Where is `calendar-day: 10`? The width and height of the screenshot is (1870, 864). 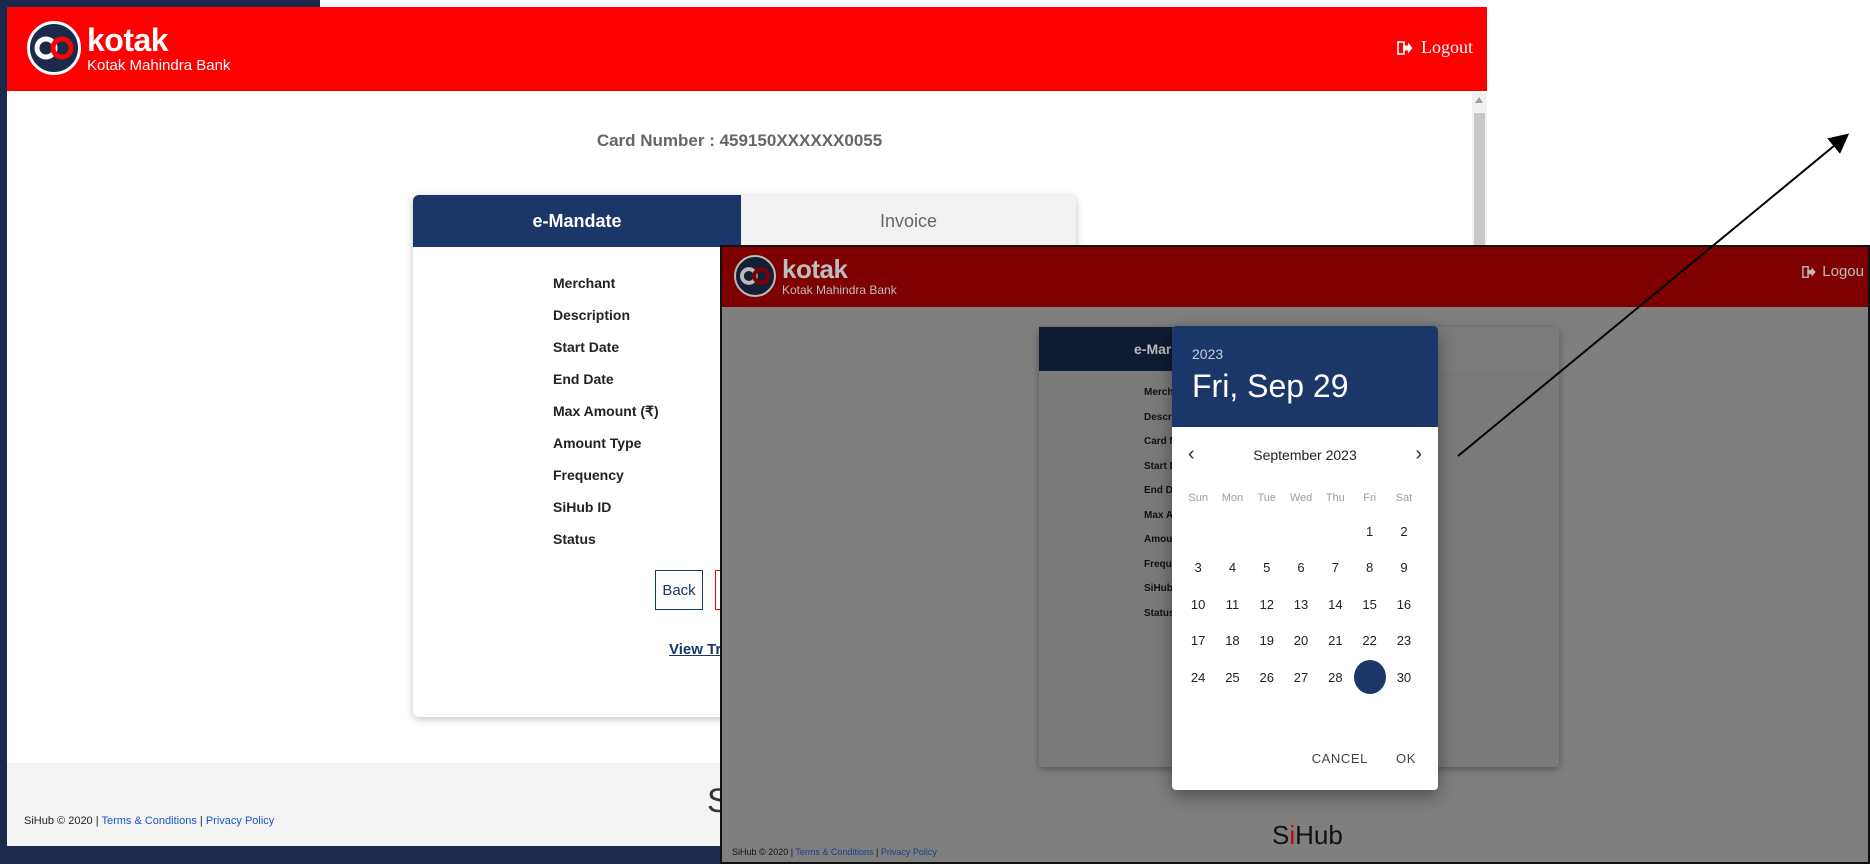 calendar-day: 10 is located at coordinates (1198, 604).